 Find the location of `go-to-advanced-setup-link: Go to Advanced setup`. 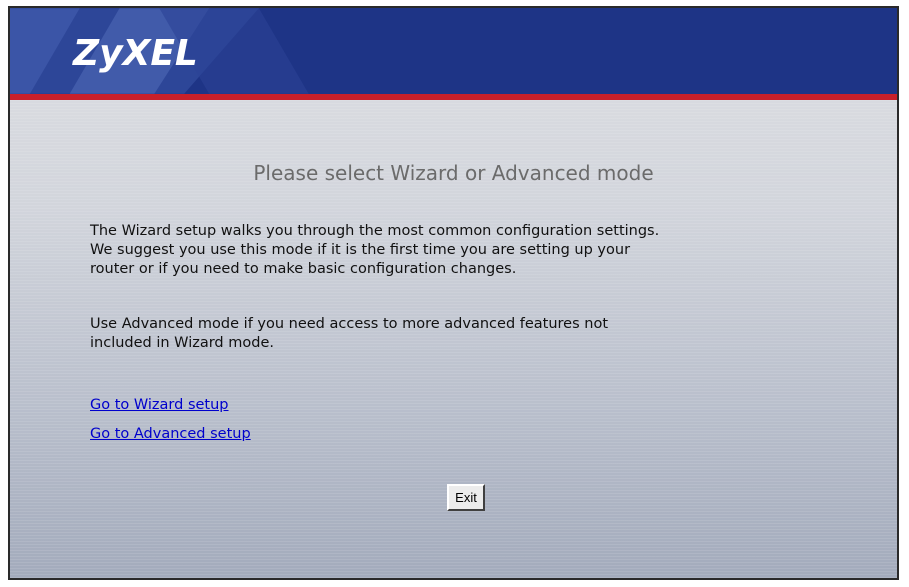

go-to-advanced-setup-link: Go to Advanced setup is located at coordinates (170, 434).